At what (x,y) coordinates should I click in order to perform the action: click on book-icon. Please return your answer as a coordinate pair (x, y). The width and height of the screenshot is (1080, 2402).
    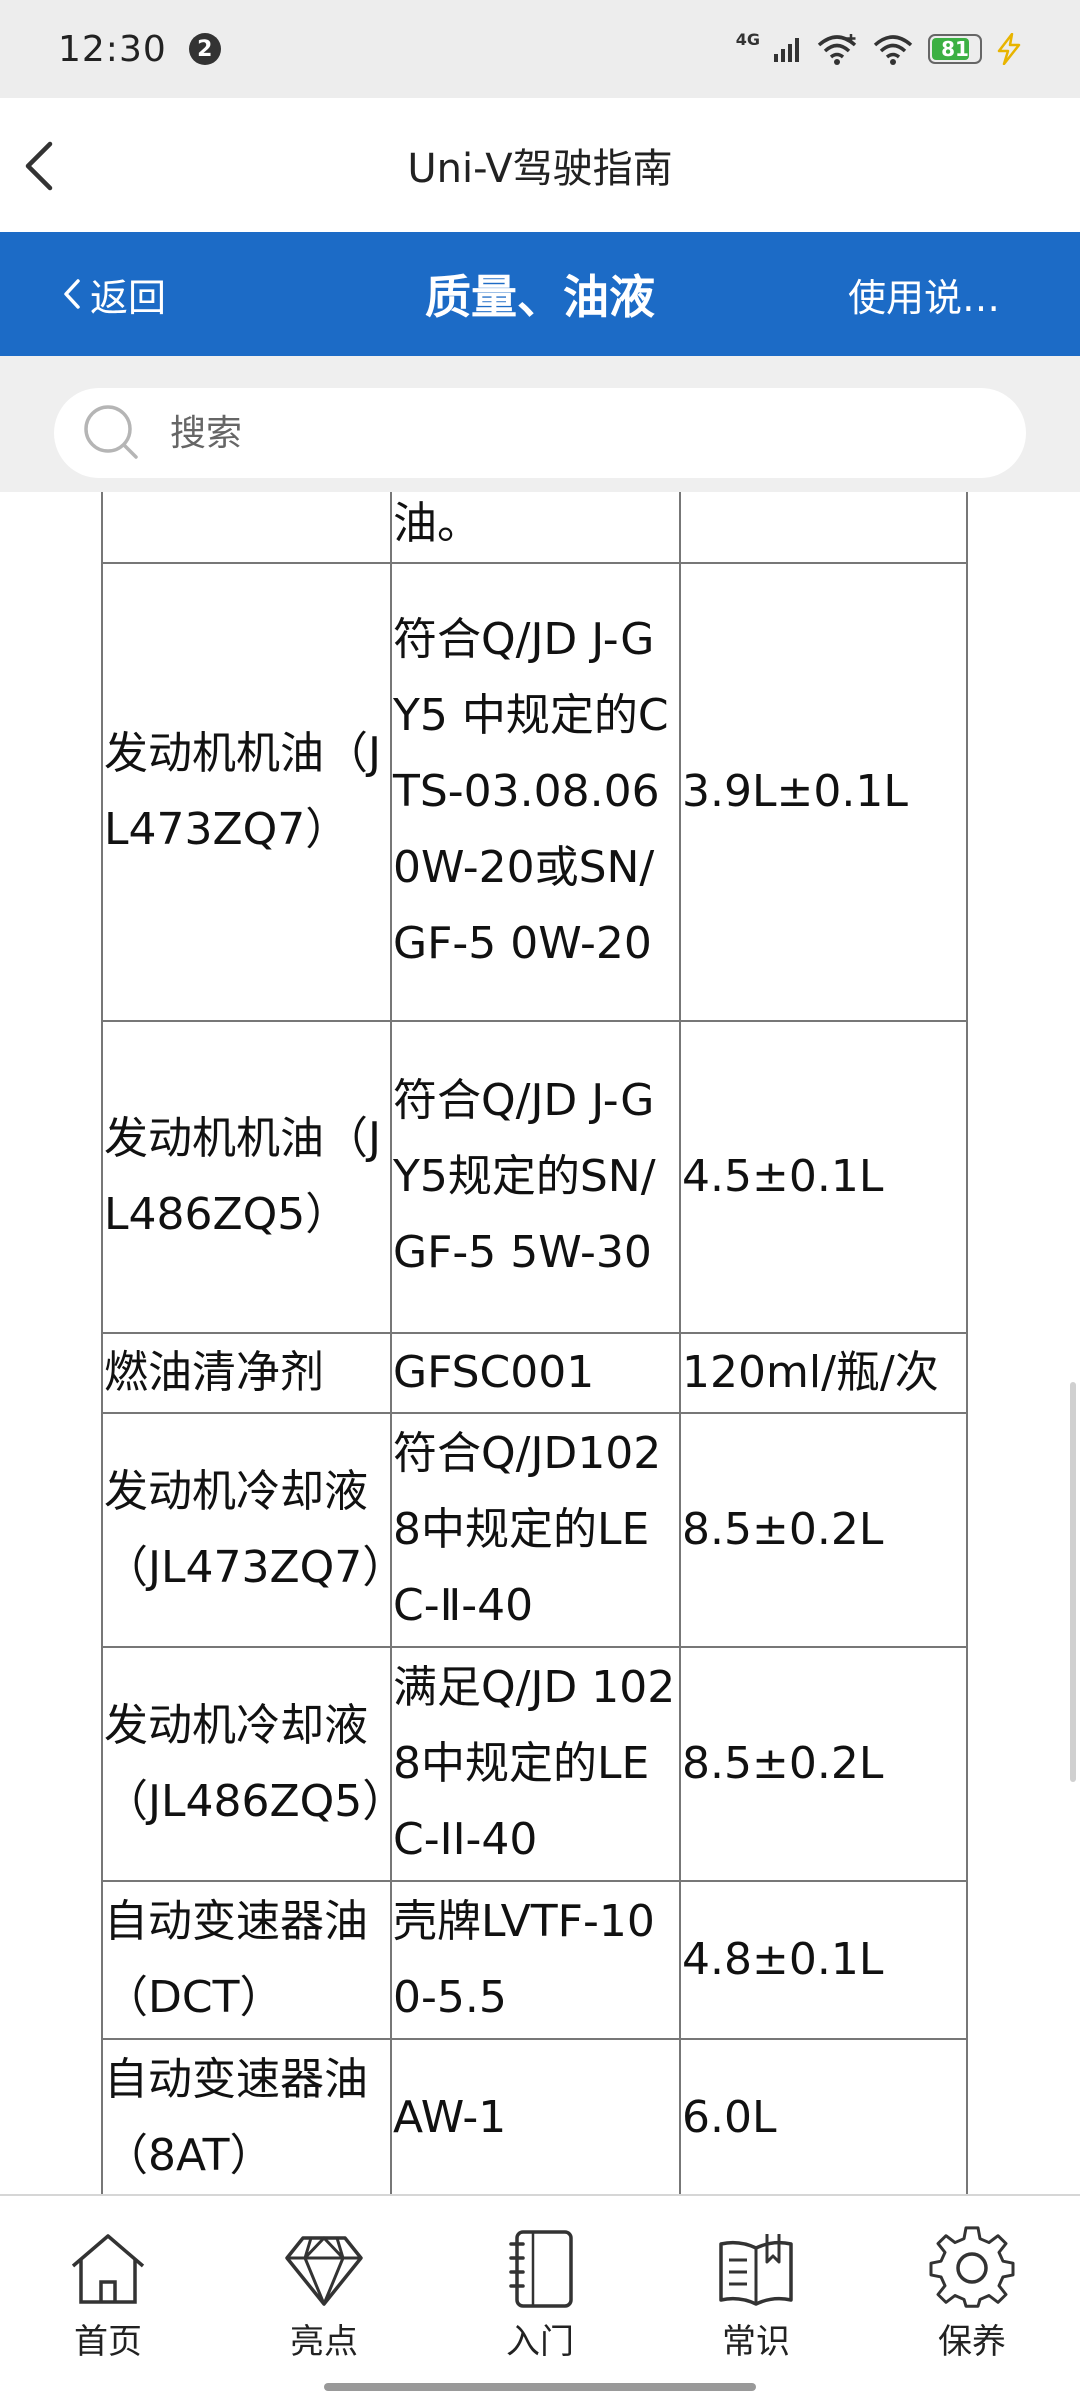
    Looking at the image, I should click on (756, 2270).